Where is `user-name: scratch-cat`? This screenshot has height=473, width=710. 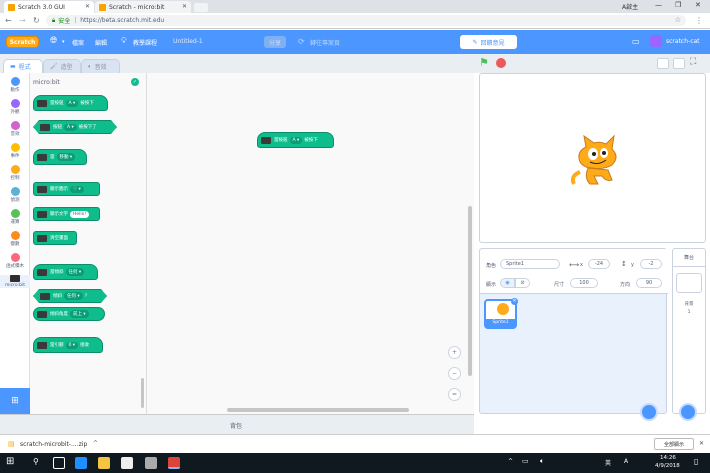
user-name: scratch-cat is located at coordinates (683, 41).